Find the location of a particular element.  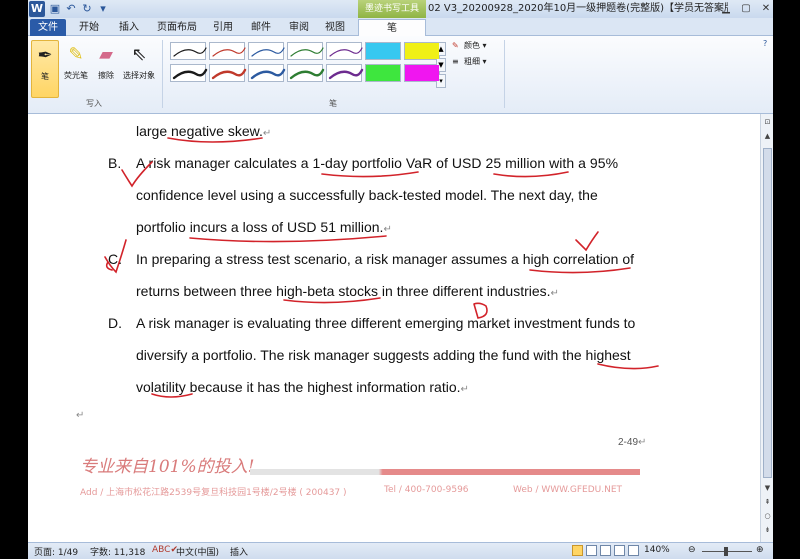

minimize-icon: ▁ is located at coordinates (726, 9).